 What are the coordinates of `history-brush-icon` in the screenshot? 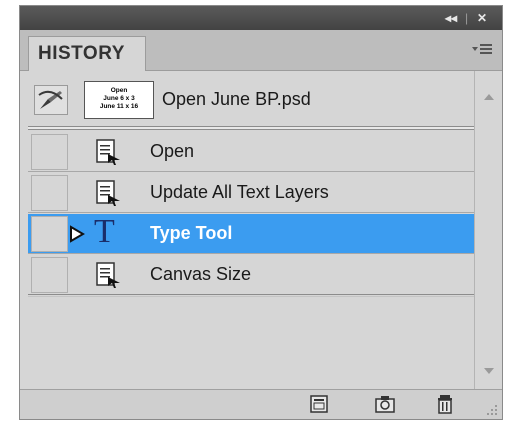 It's located at (51, 100).